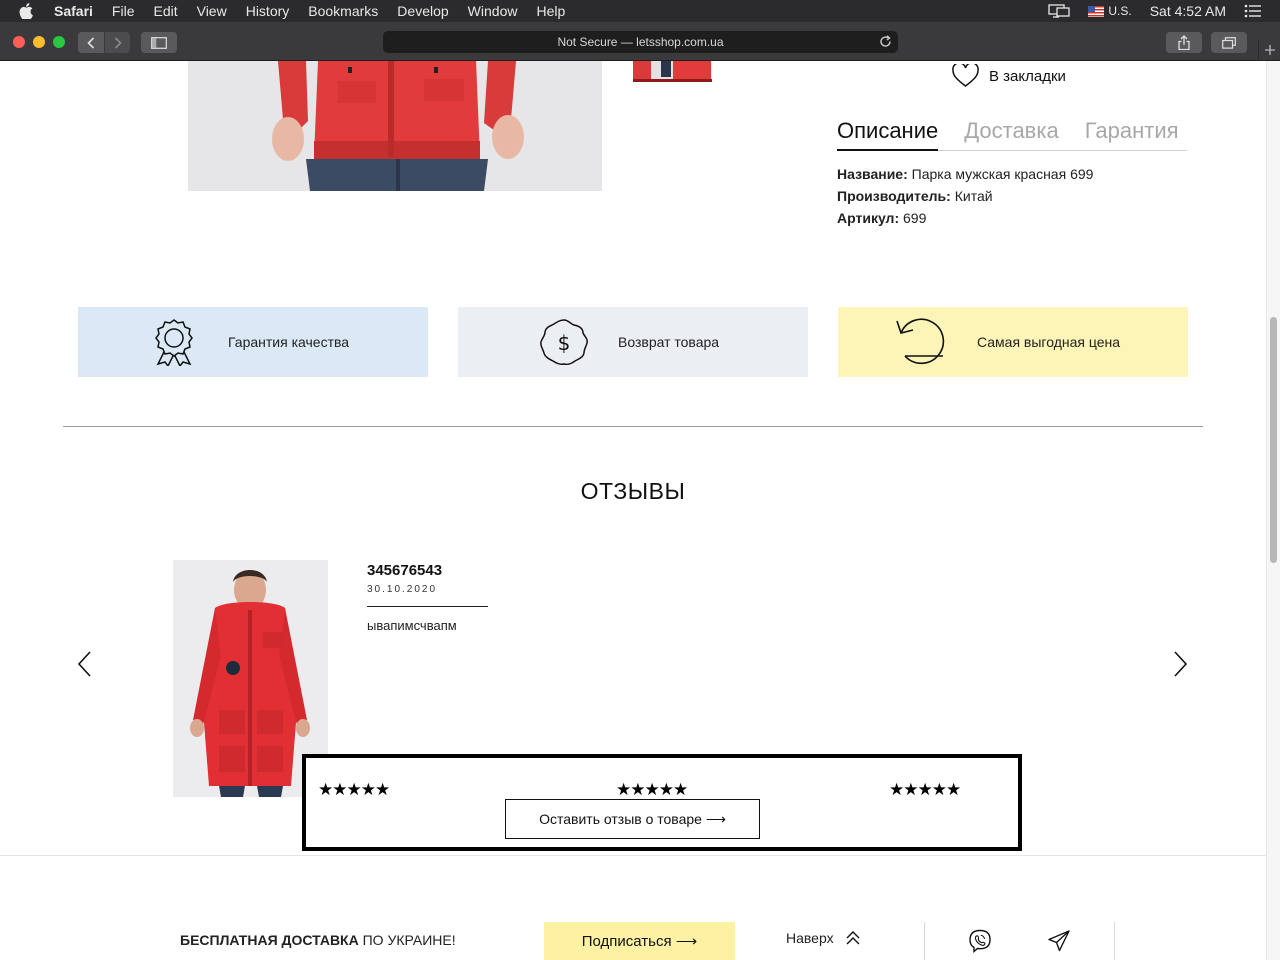 The height and width of the screenshot is (960, 1280). I want to click on product-info-tabs: Описание Доставка Гарантия, so click(1012, 134).